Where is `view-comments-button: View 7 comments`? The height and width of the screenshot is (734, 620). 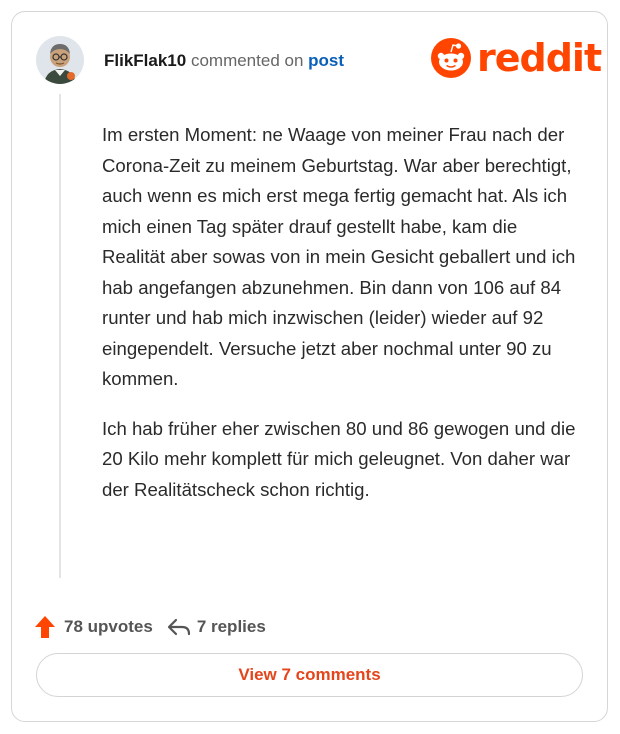 view-comments-button: View 7 comments is located at coordinates (309, 675).